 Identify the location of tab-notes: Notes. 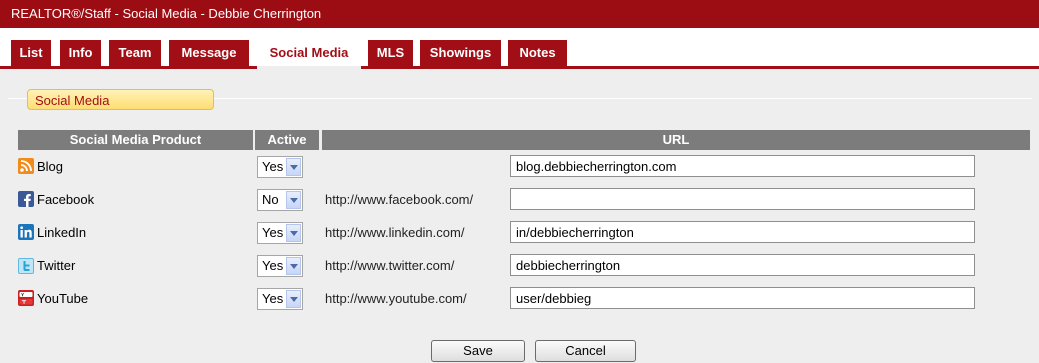
(537, 53).